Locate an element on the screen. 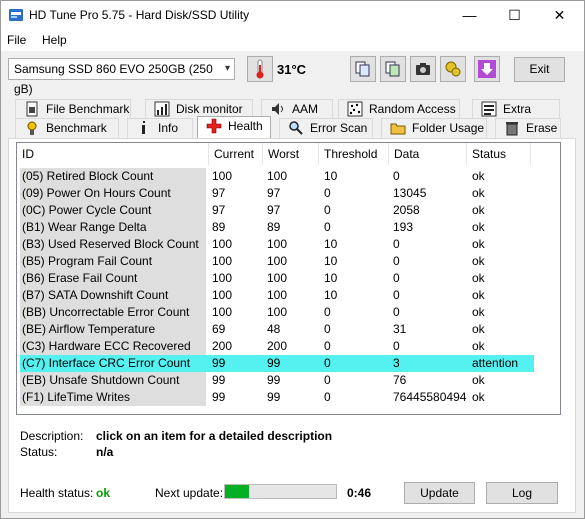  cell-current: 97 is located at coordinates (219, 210).